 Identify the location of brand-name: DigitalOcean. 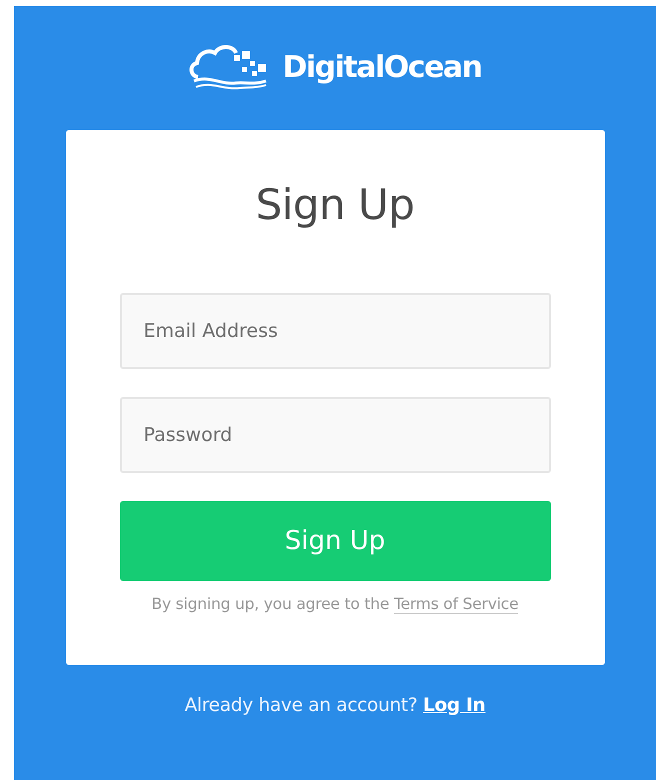
(382, 67).